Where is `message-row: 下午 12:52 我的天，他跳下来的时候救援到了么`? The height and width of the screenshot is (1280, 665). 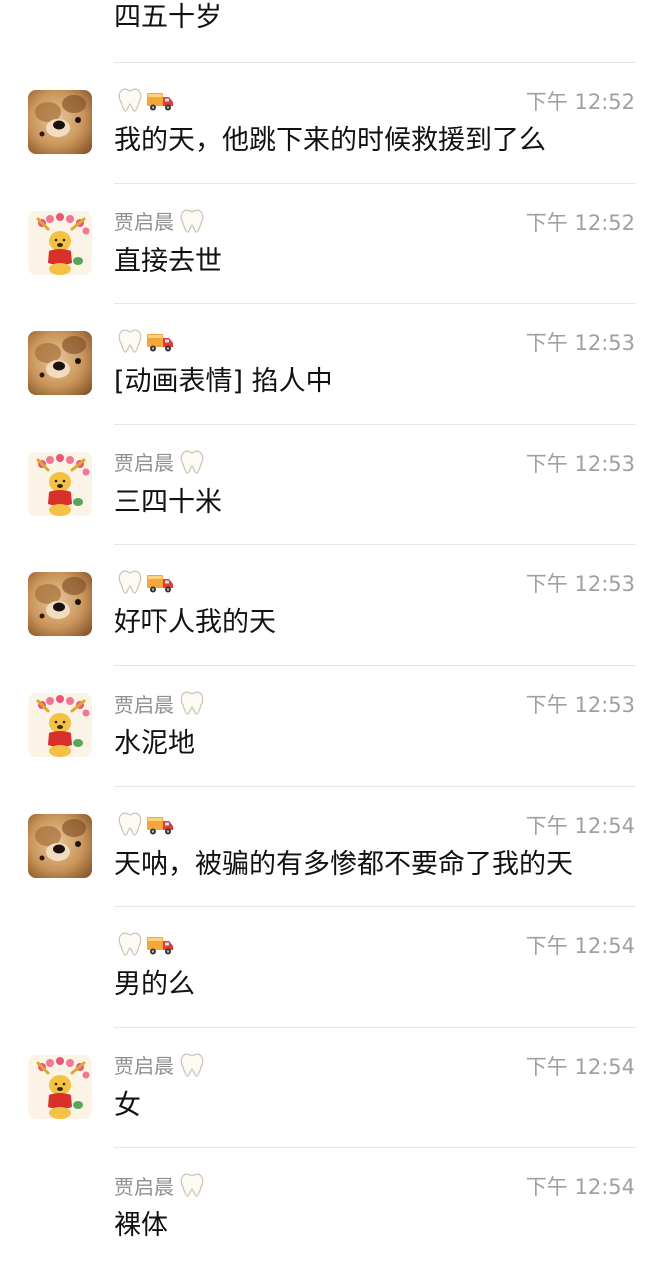 message-row: 下午 12:52 我的天，他跳下来的时候救援到了么 is located at coordinates (332, 122).